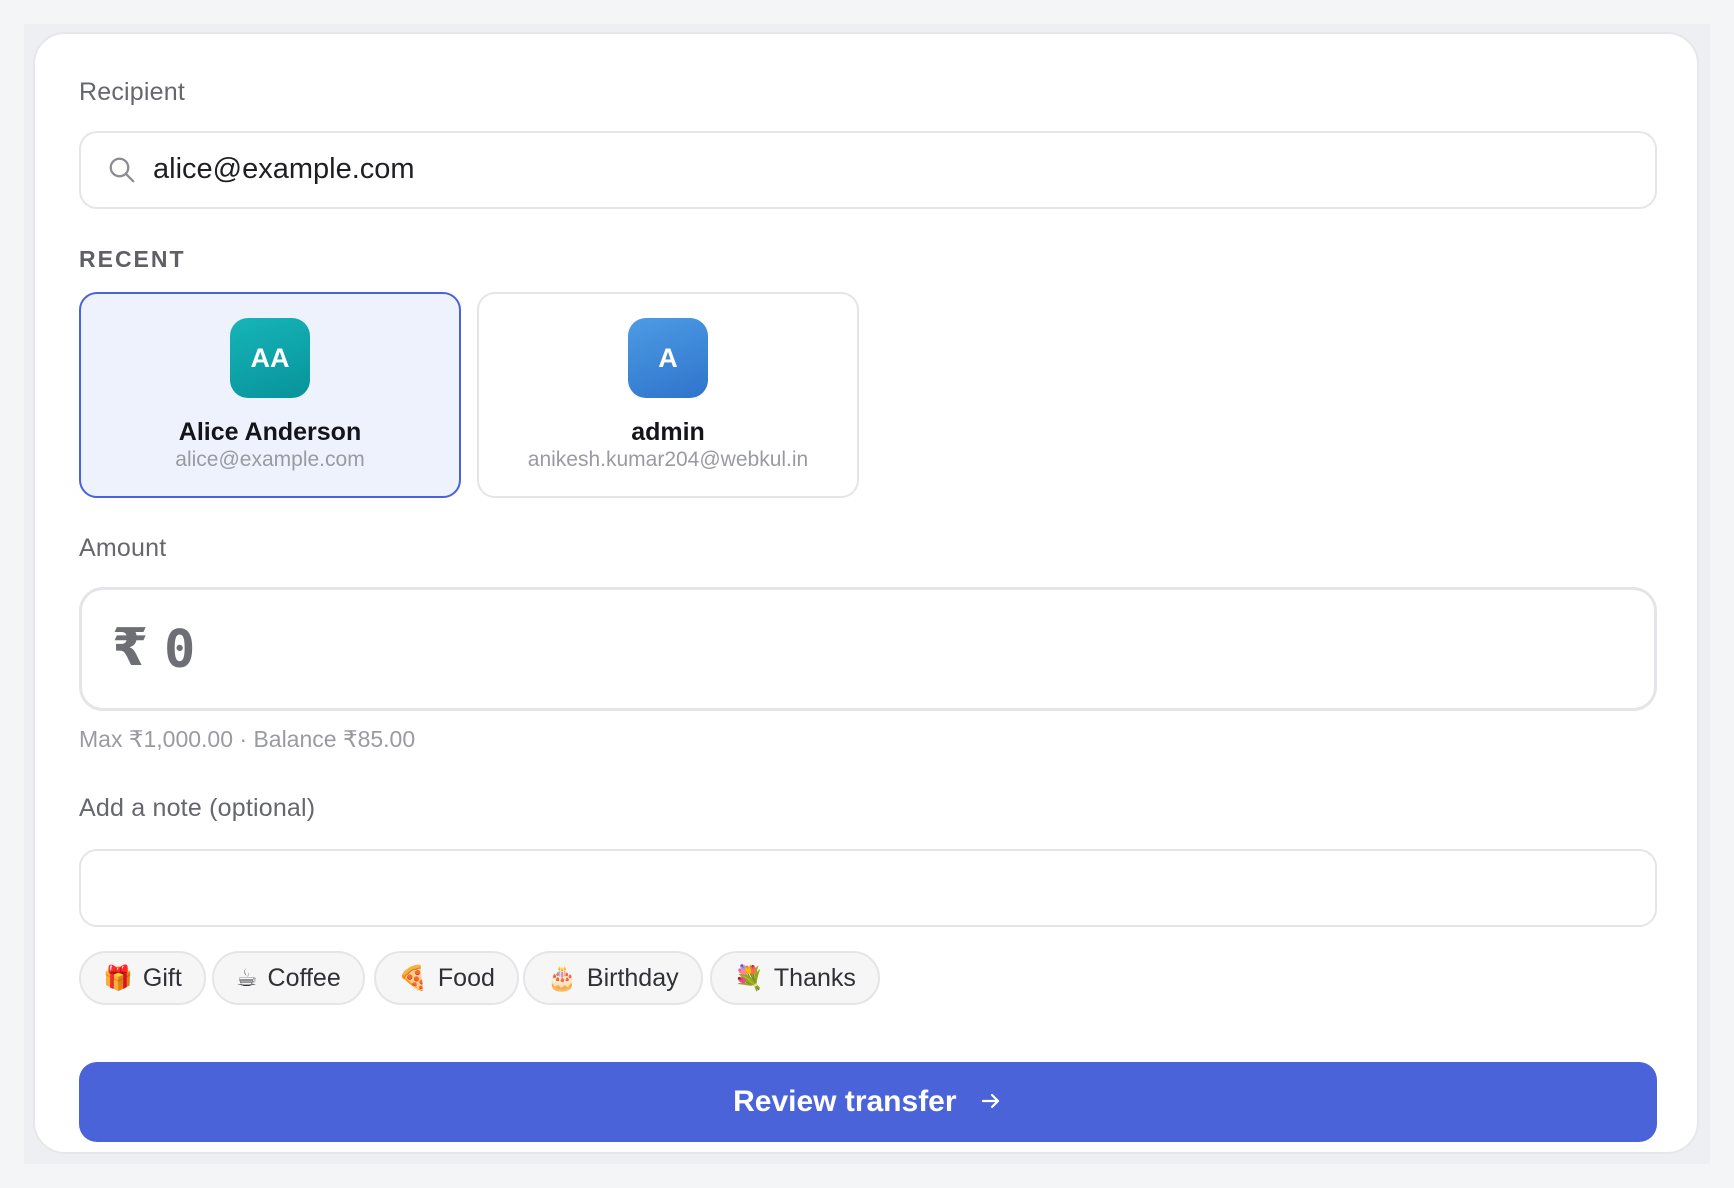 The height and width of the screenshot is (1188, 1734). I want to click on recent-section-caption: RECENT, so click(132, 259).